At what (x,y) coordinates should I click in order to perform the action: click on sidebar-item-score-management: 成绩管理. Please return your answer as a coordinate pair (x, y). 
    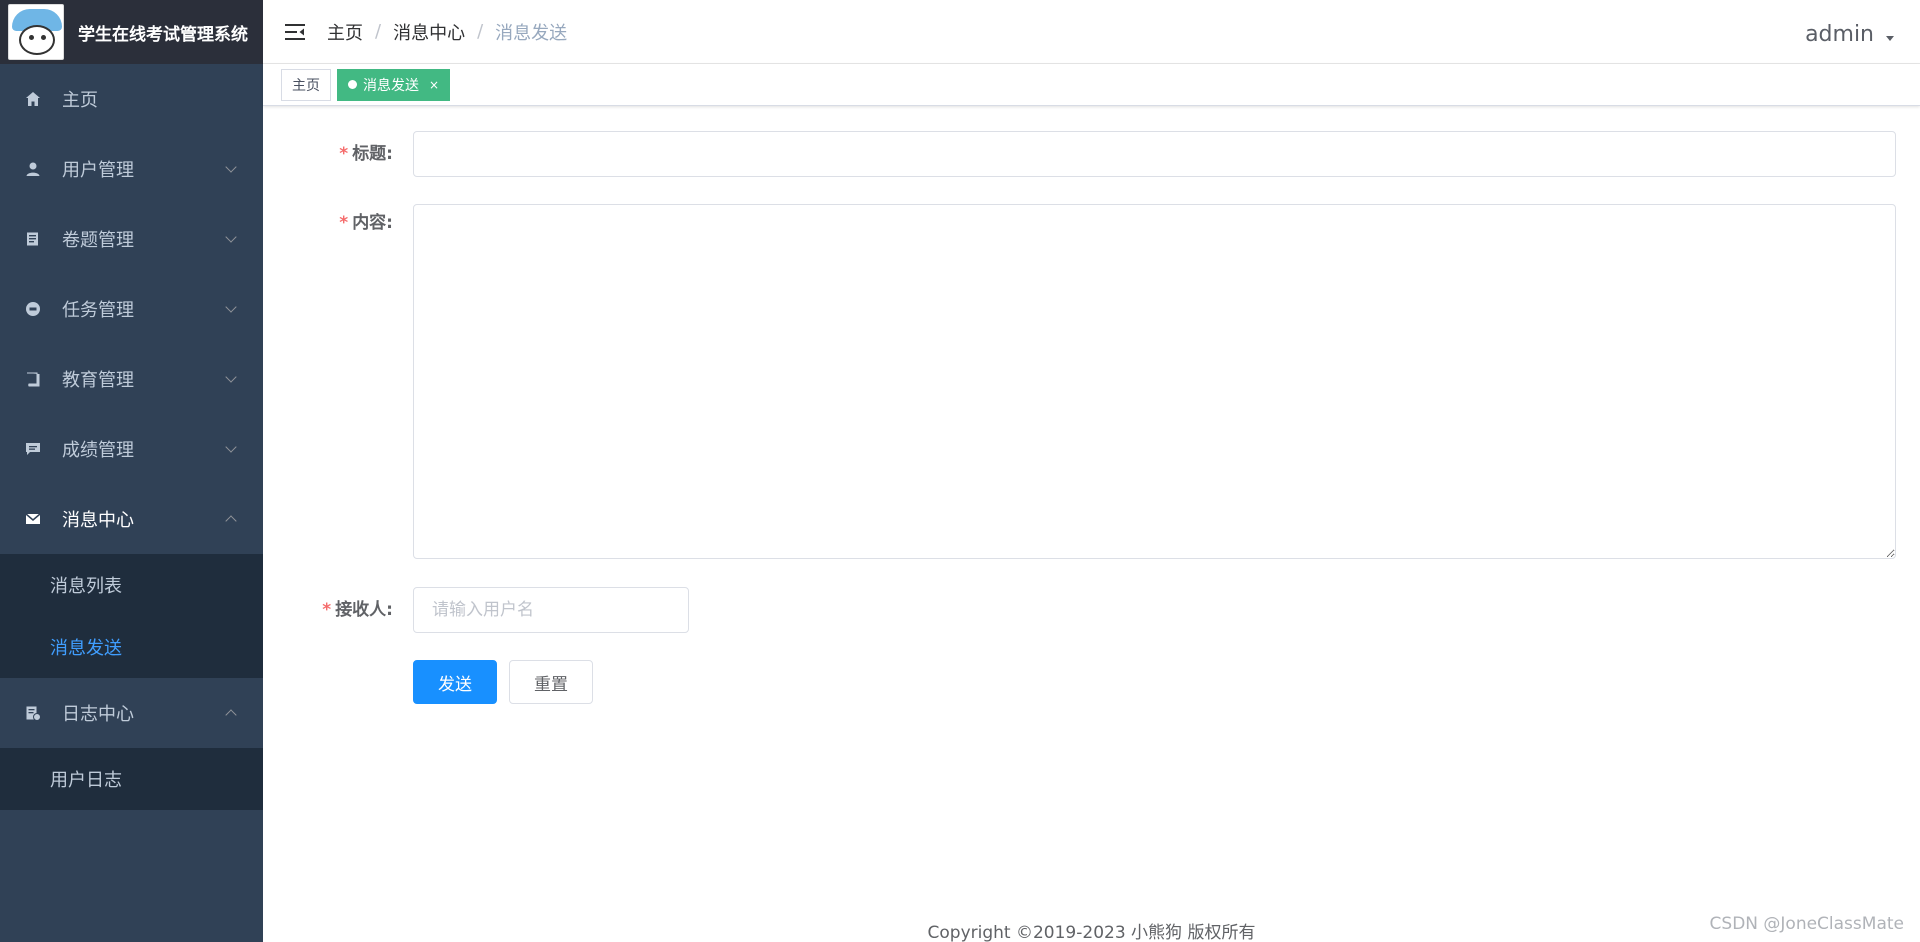
    Looking at the image, I should click on (131, 449).